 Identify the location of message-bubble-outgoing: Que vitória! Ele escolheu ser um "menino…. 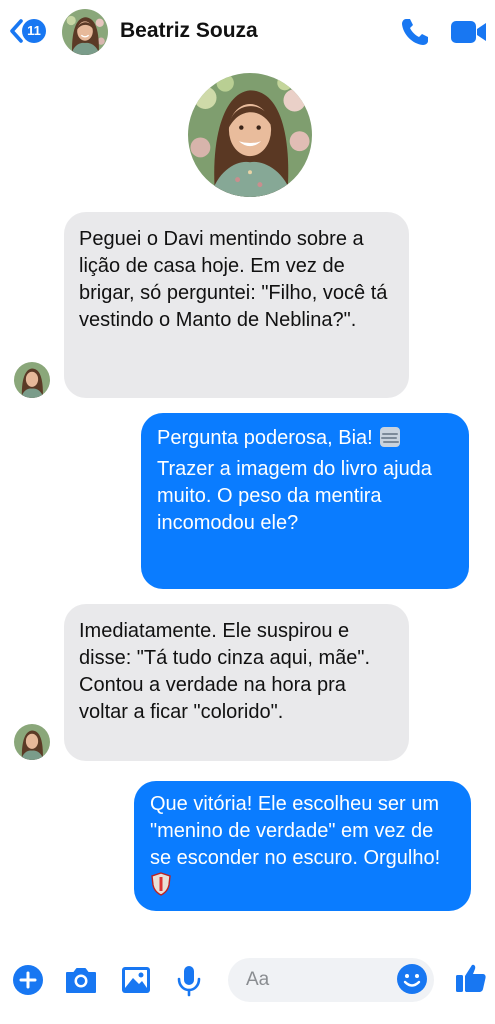
(302, 846).